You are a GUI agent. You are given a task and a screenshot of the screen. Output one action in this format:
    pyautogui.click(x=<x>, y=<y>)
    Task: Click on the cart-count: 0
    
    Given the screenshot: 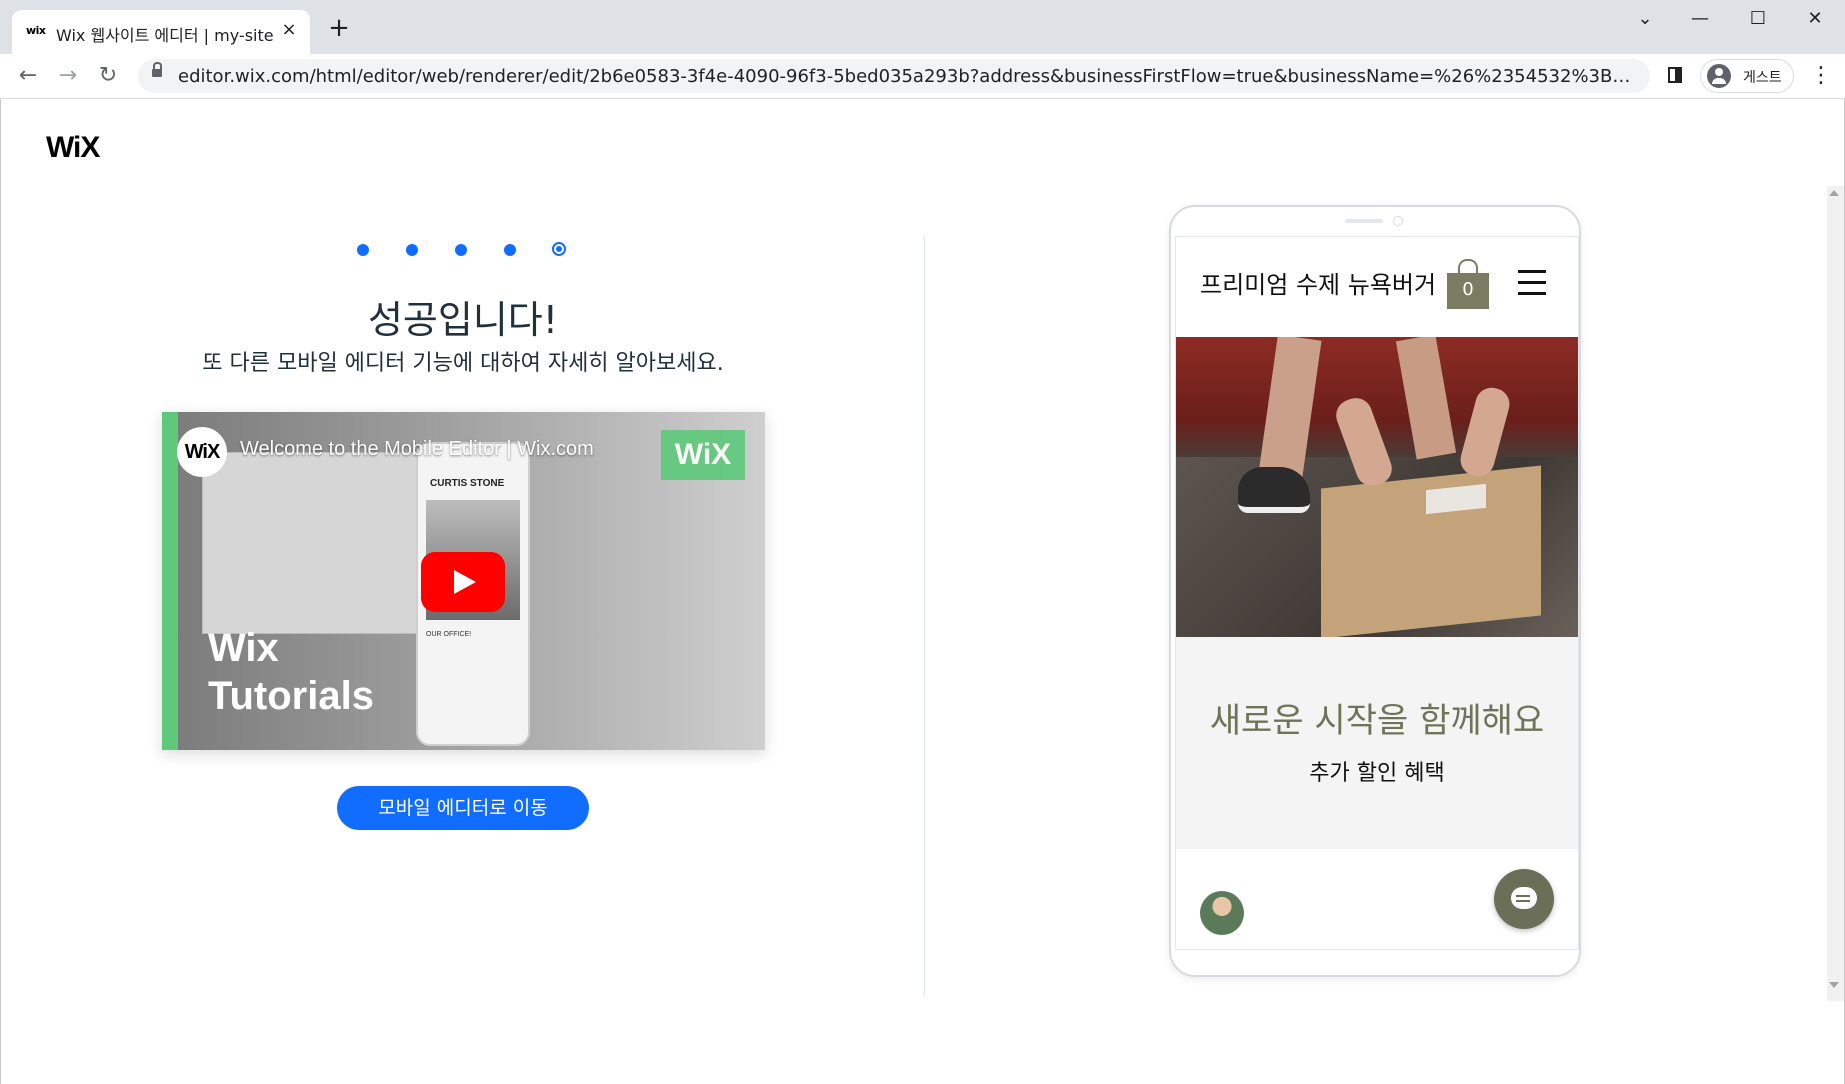 What is the action you would take?
    pyautogui.click(x=1468, y=289)
    